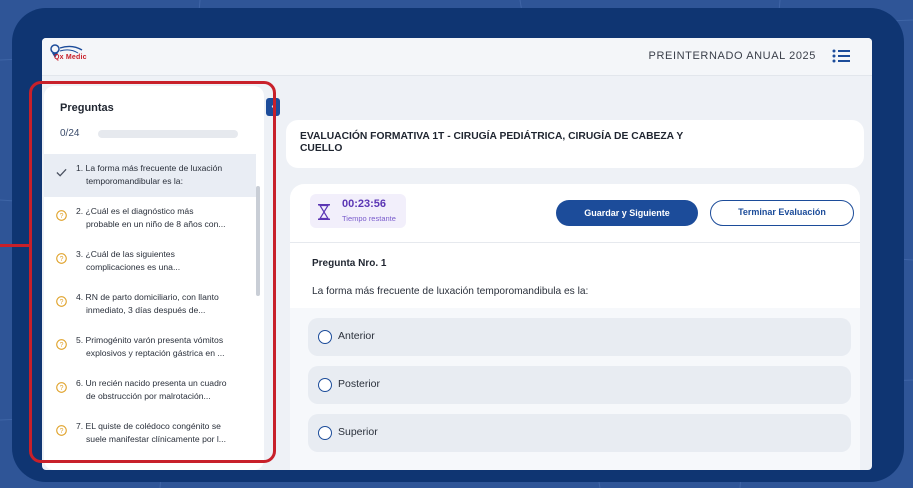 The width and height of the screenshot is (913, 488). What do you see at coordinates (627, 213) in the screenshot?
I see `save-next-button: Guardar y Siguiente` at bounding box center [627, 213].